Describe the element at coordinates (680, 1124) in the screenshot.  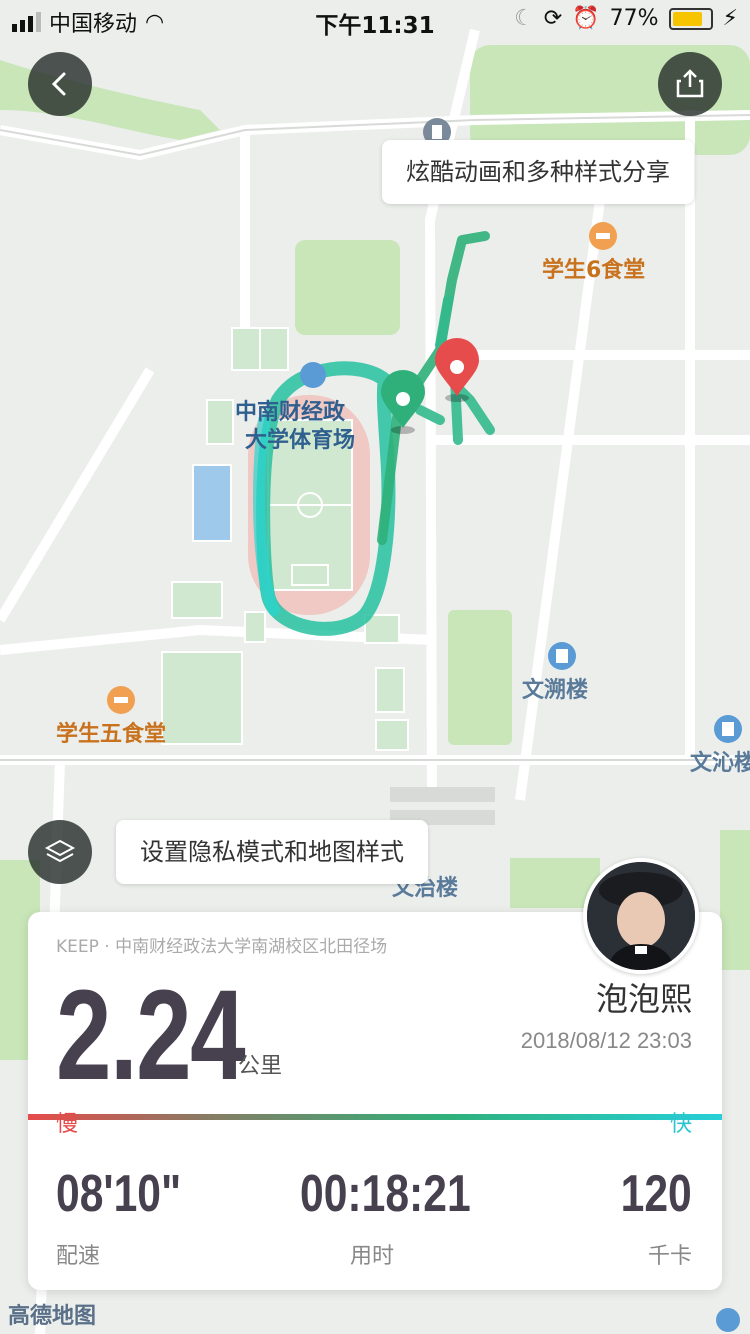
I see `fast-label: 快` at that location.